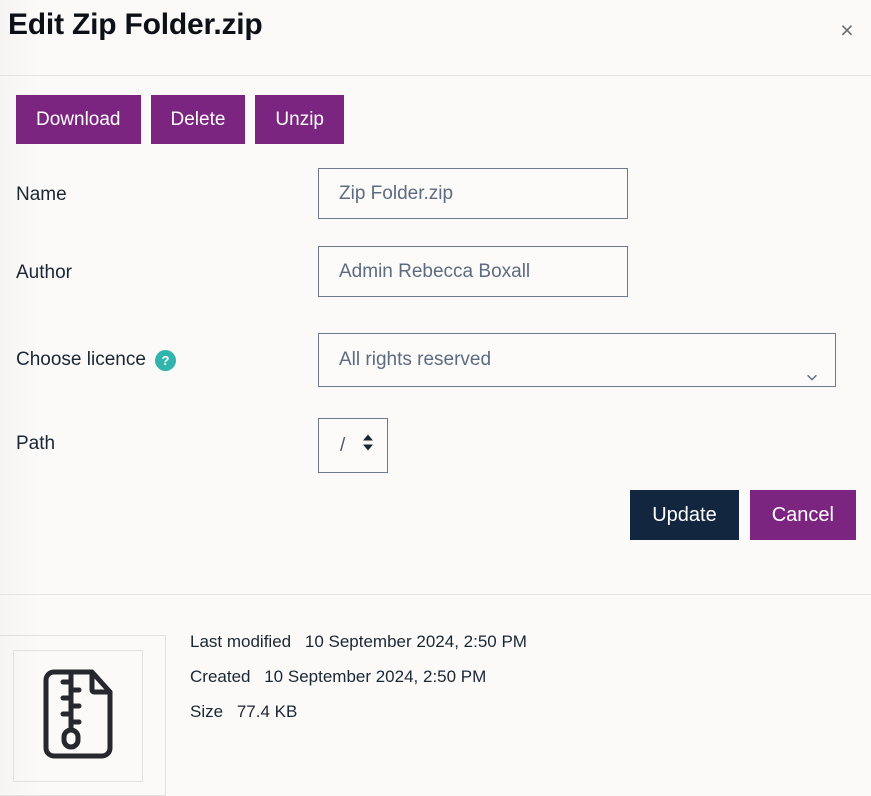 The width and height of the screenshot is (871, 796). I want to click on page-title: Edit Zip Folder.zip, so click(135, 24).